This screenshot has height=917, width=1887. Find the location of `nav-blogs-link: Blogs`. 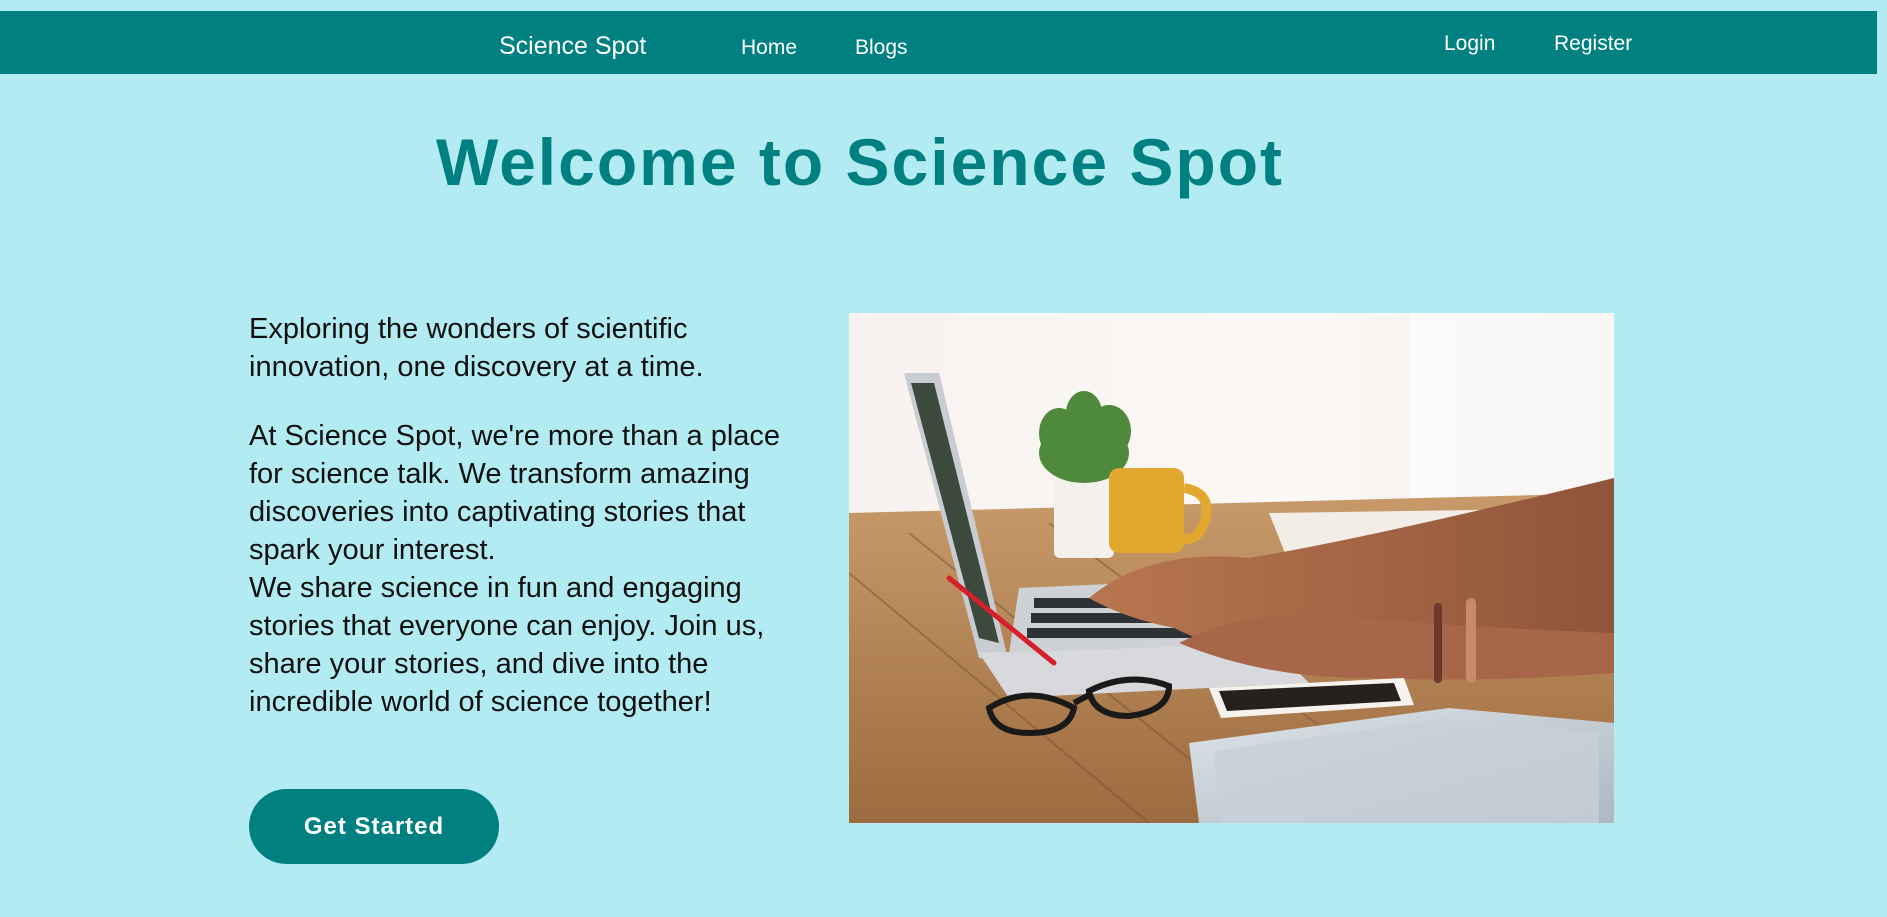

nav-blogs-link: Blogs is located at coordinates (881, 48).